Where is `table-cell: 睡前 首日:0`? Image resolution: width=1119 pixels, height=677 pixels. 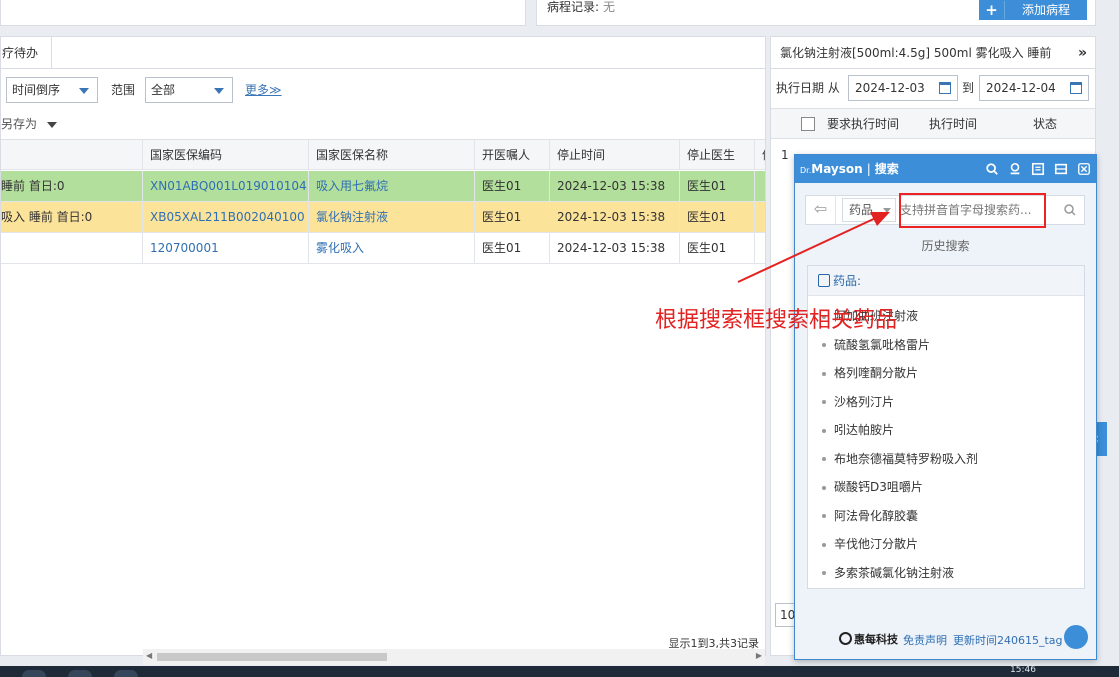 table-cell: 睡前 首日:0 is located at coordinates (72, 186).